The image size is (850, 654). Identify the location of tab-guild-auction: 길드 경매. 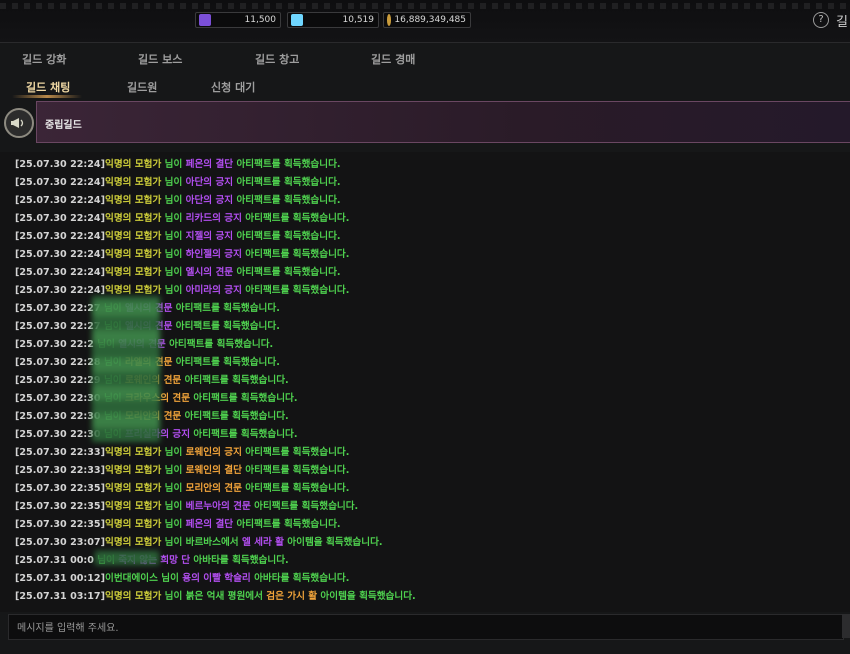
(393, 59).